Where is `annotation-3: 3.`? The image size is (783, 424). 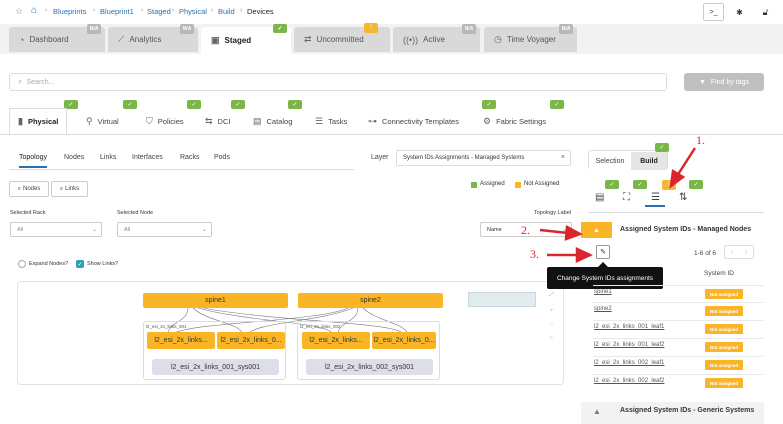
annotation-3: 3. is located at coordinates (534, 254).